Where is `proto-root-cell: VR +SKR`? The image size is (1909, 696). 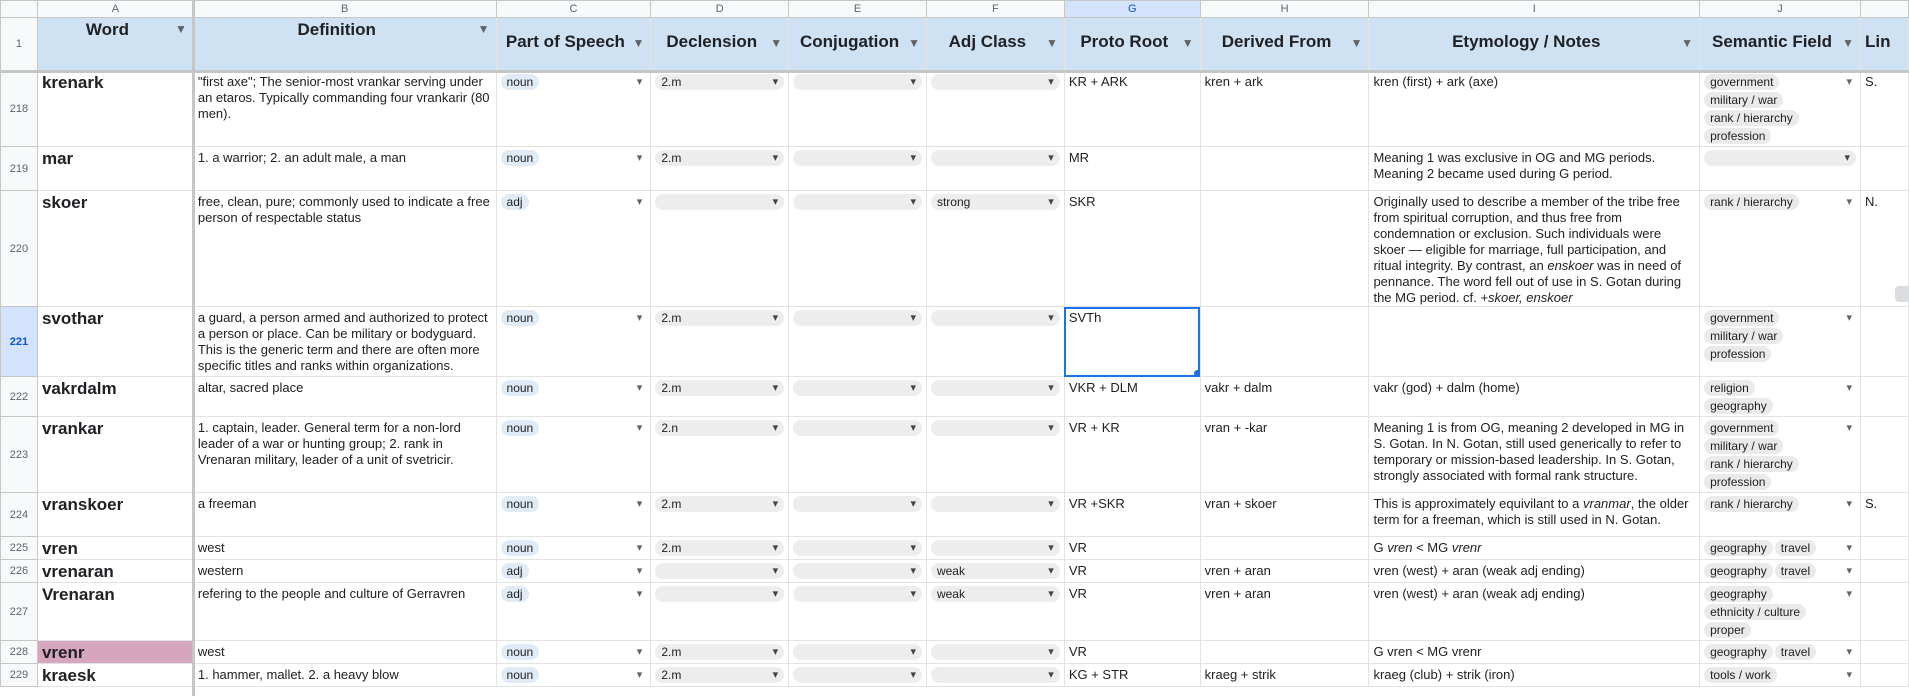 proto-root-cell: VR +SKR is located at coordinates (1132, 514).